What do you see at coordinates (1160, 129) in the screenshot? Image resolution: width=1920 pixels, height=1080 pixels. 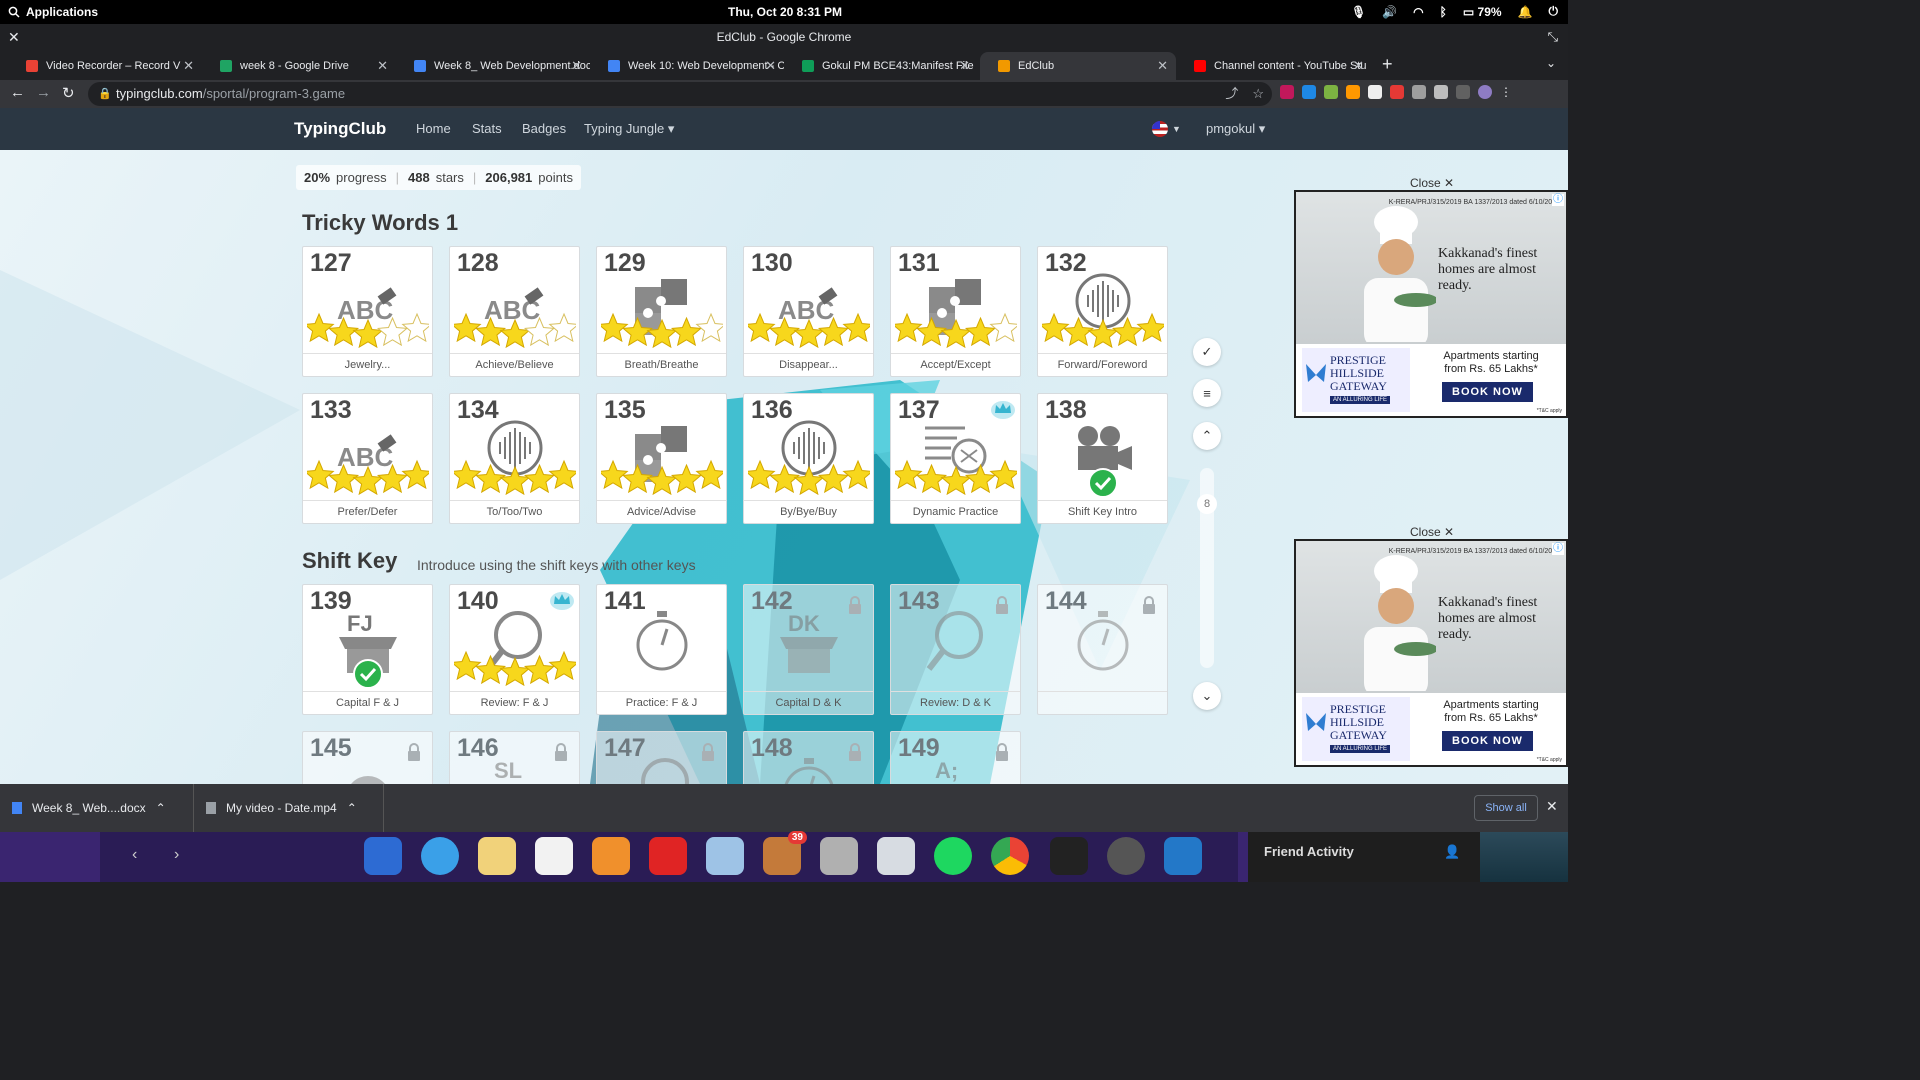 I see `language-flag-icon` at bounding box center [1160, 129].